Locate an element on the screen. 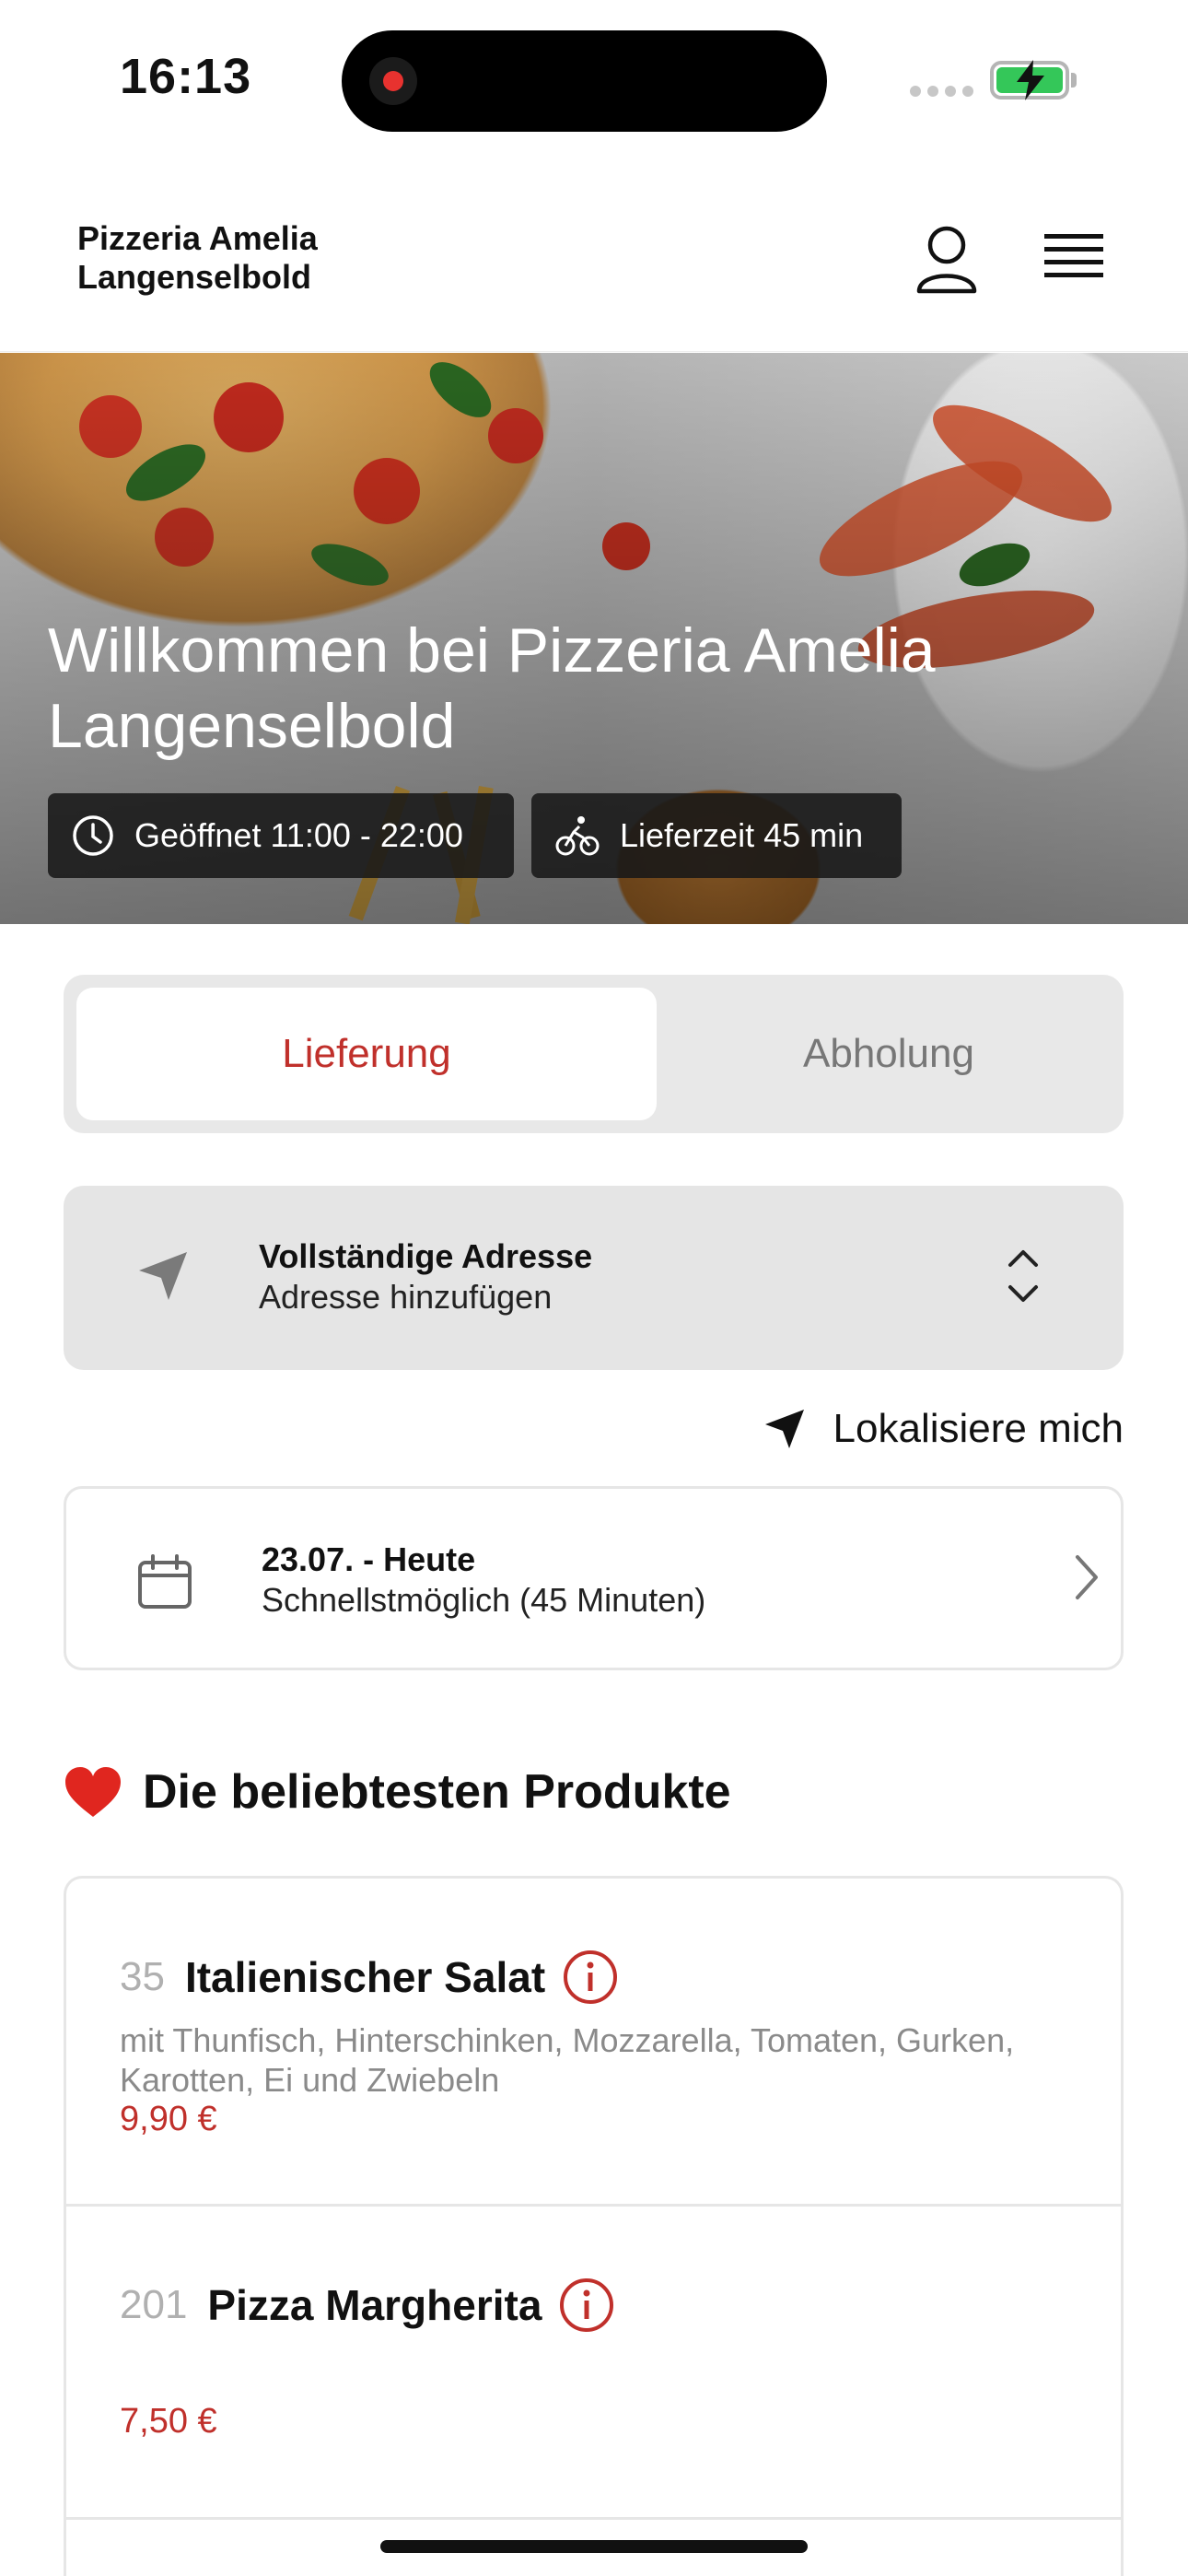 This screenshot has height=2576, width=1188. product-price: 9,90 € is located at coordinates (168, 2119).